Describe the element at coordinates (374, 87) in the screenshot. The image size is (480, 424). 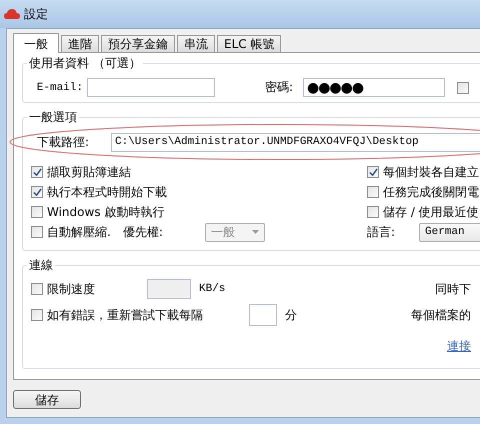
I see `password-field: ●●●●●` at that location.